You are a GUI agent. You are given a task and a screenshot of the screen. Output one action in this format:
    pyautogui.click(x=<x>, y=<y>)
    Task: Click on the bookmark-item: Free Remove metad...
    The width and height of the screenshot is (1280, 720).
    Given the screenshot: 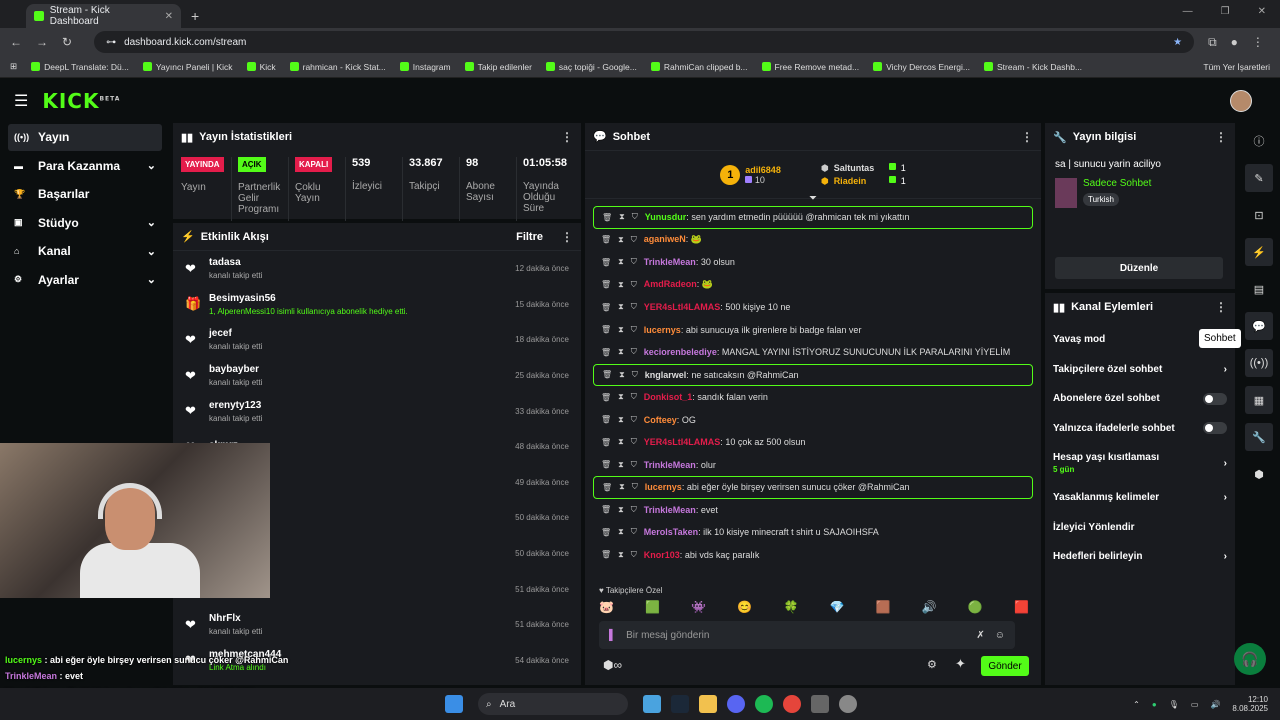 What is the action you would take?
    pyautogui.click(x=810, y=67)
    